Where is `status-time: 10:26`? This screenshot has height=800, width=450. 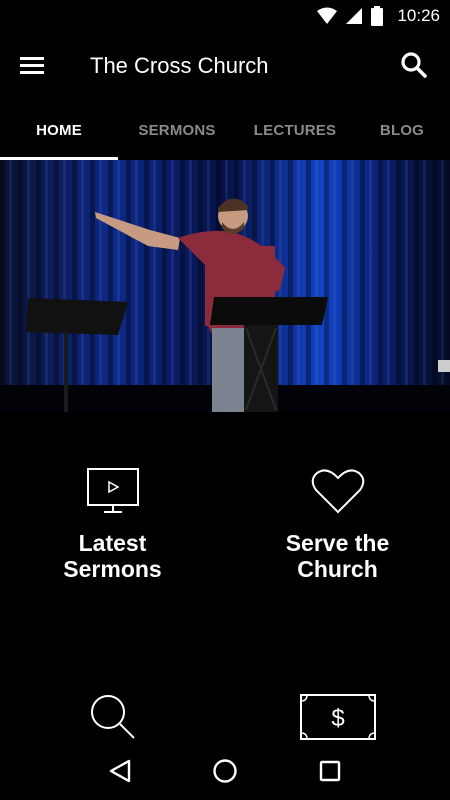
status-time: 10:26 is located at coordinates (418, 15).